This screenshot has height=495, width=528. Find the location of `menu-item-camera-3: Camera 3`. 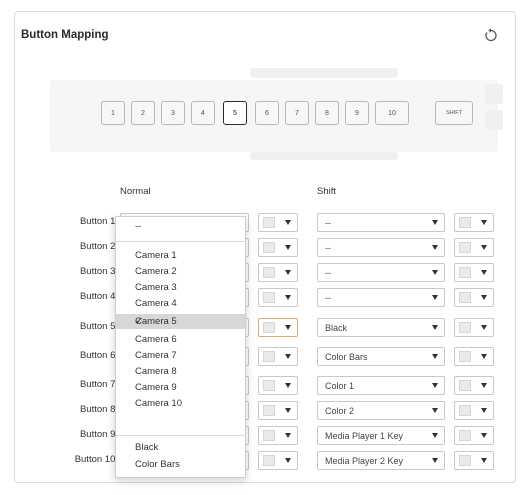

menu-item-camera-3: Camera 3 is located at coordinates (180, 287).